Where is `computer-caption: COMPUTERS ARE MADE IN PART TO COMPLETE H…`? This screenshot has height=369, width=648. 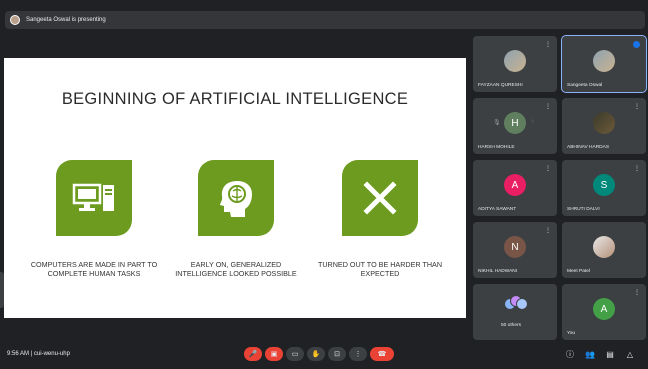
computer-caption: COMPUTERS ARE MADE IN PART TO COMPLETE H… is located at coordinates (94, 269).